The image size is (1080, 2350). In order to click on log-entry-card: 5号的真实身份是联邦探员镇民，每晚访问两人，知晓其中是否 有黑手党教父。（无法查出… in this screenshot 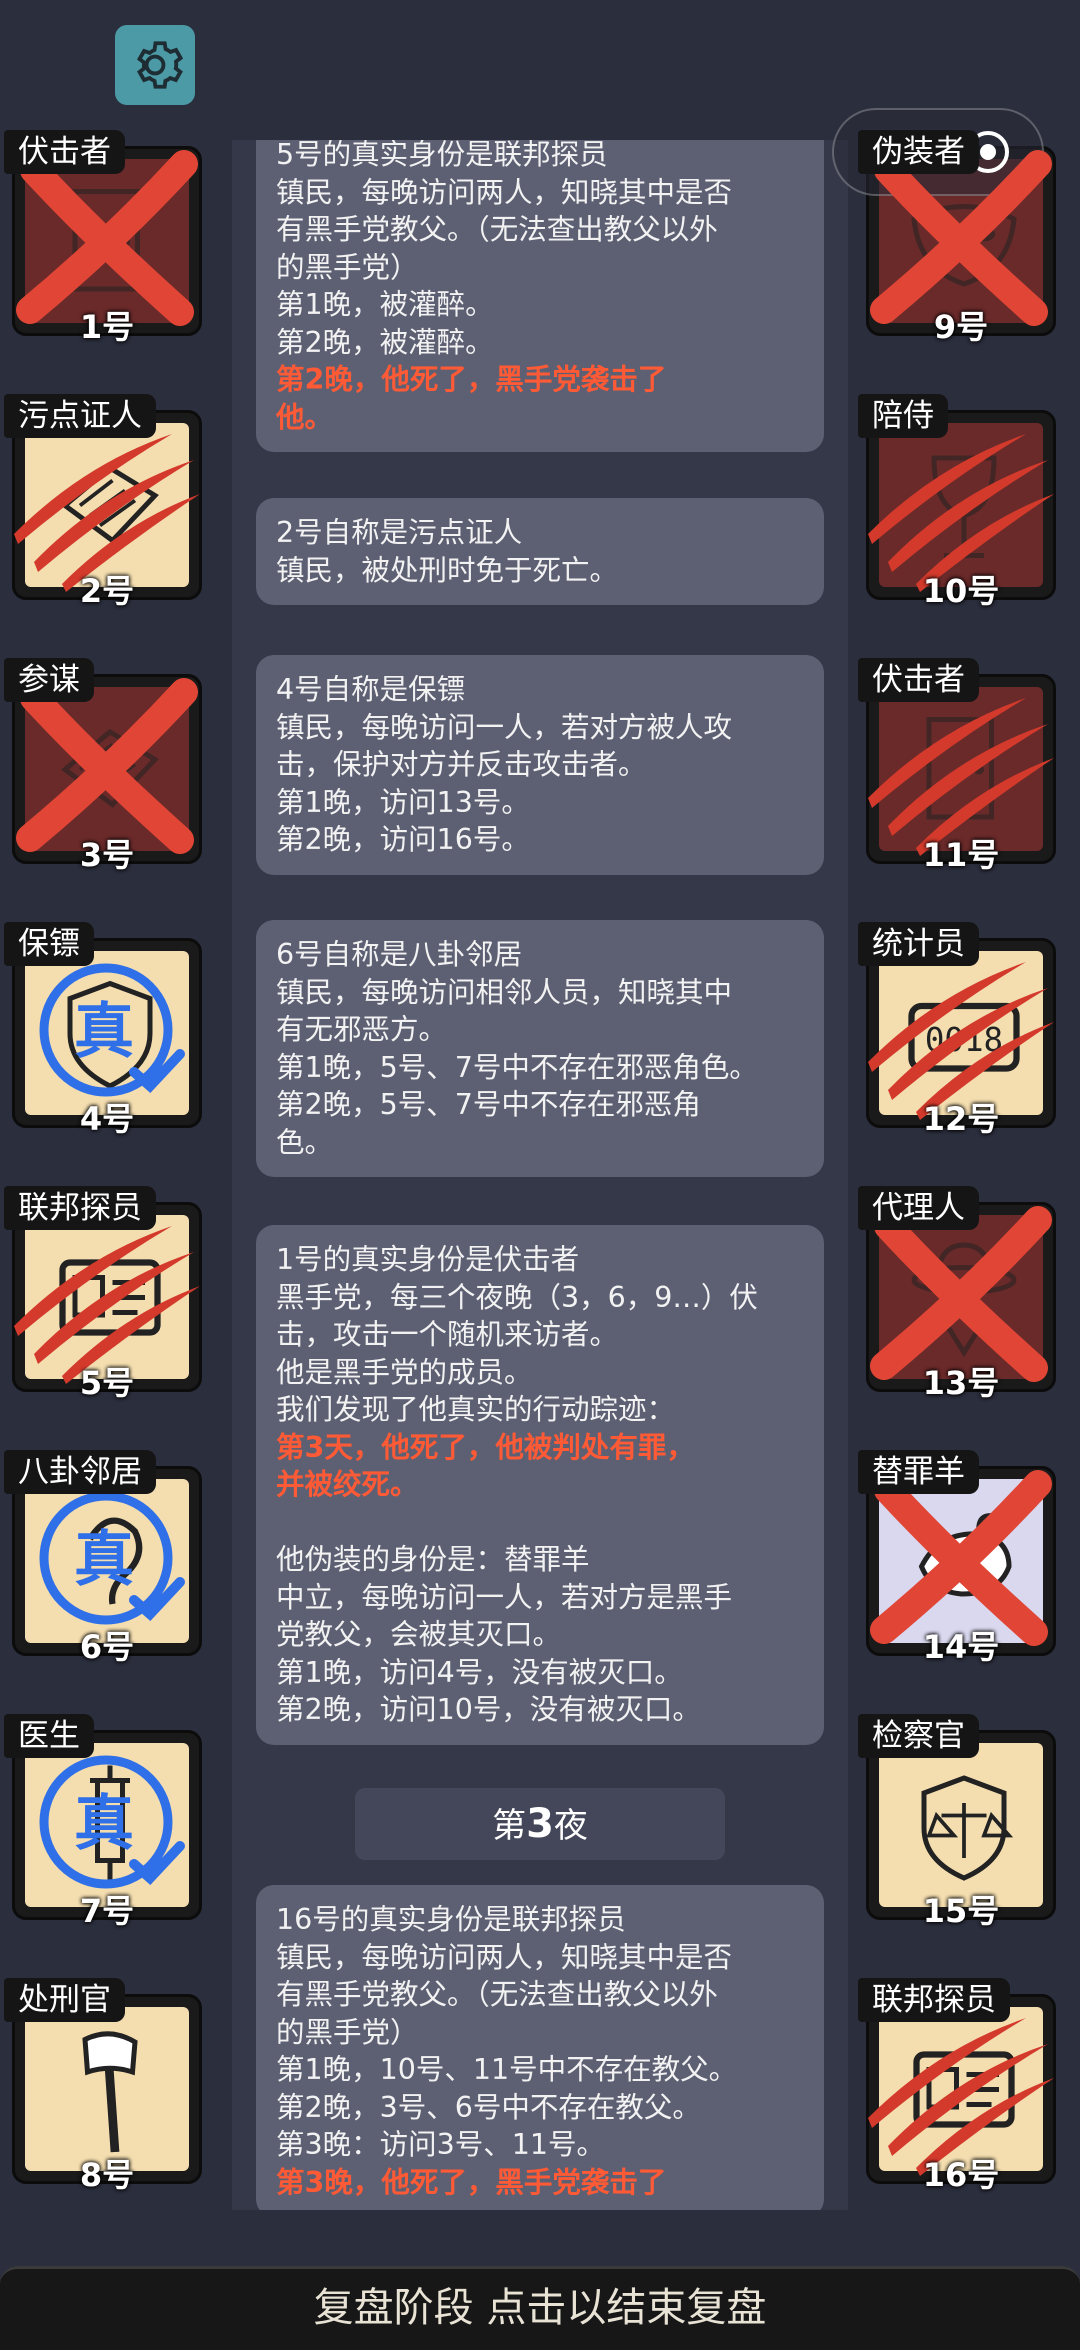, I will do `click(540, 296)`.